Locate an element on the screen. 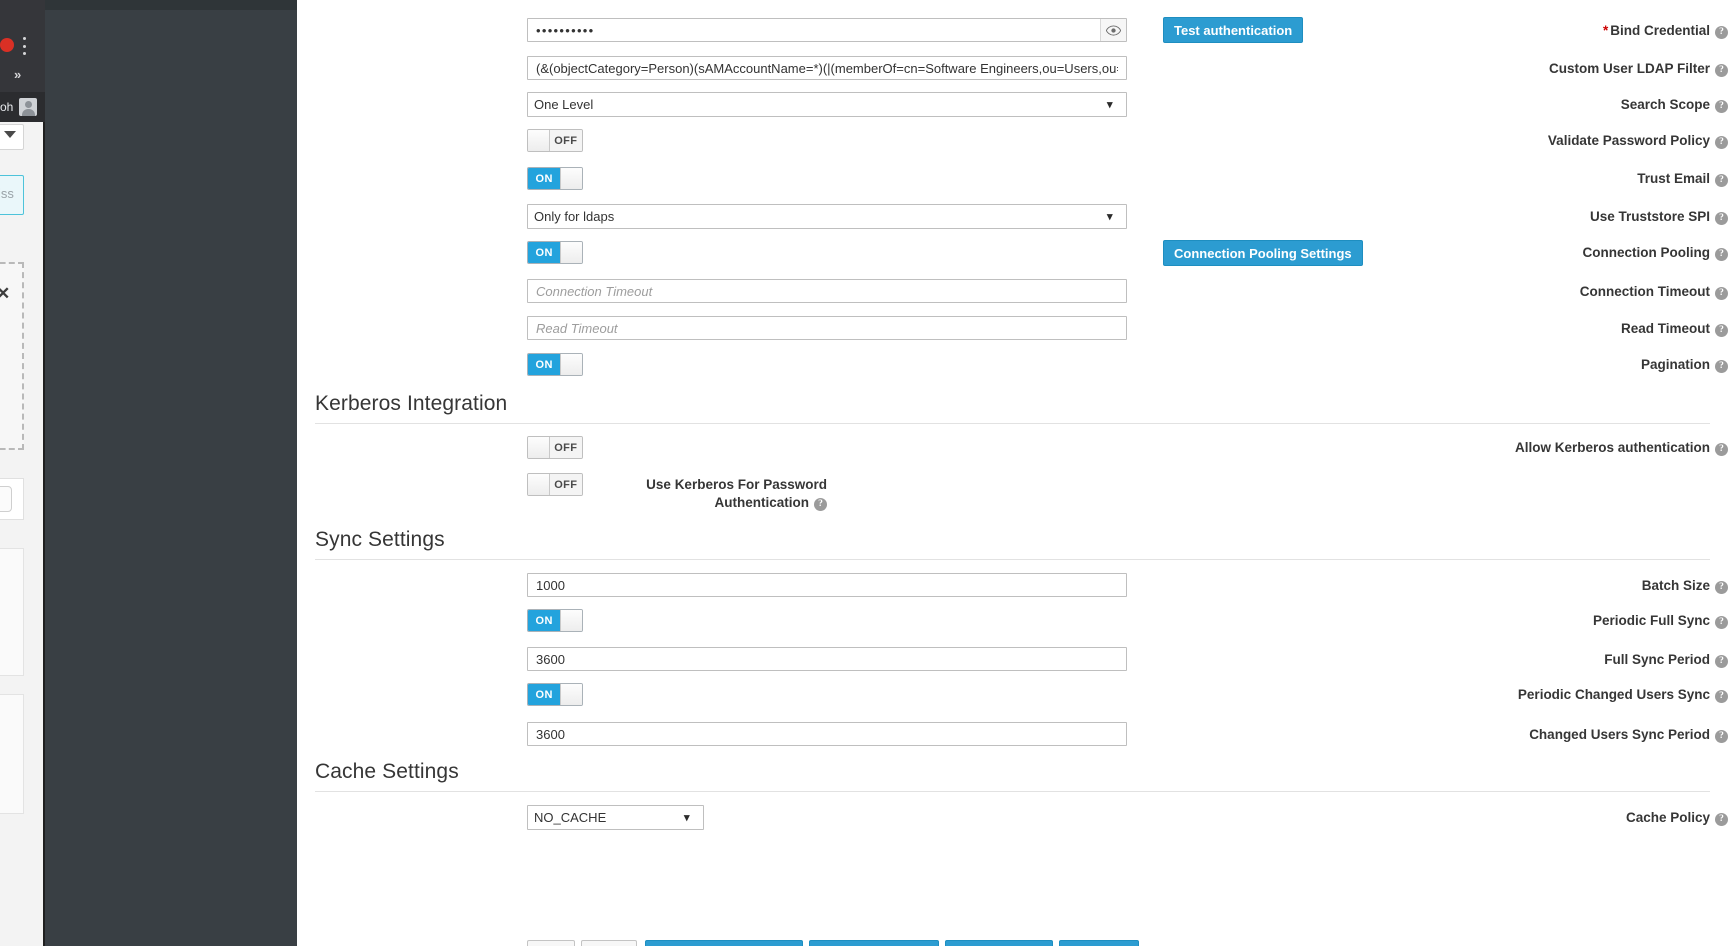 This screenshot has height=946, width=1728. allow-kerberos-authentication-label: Allow Kerberos authentication? is located at coordinates (1489, 447).